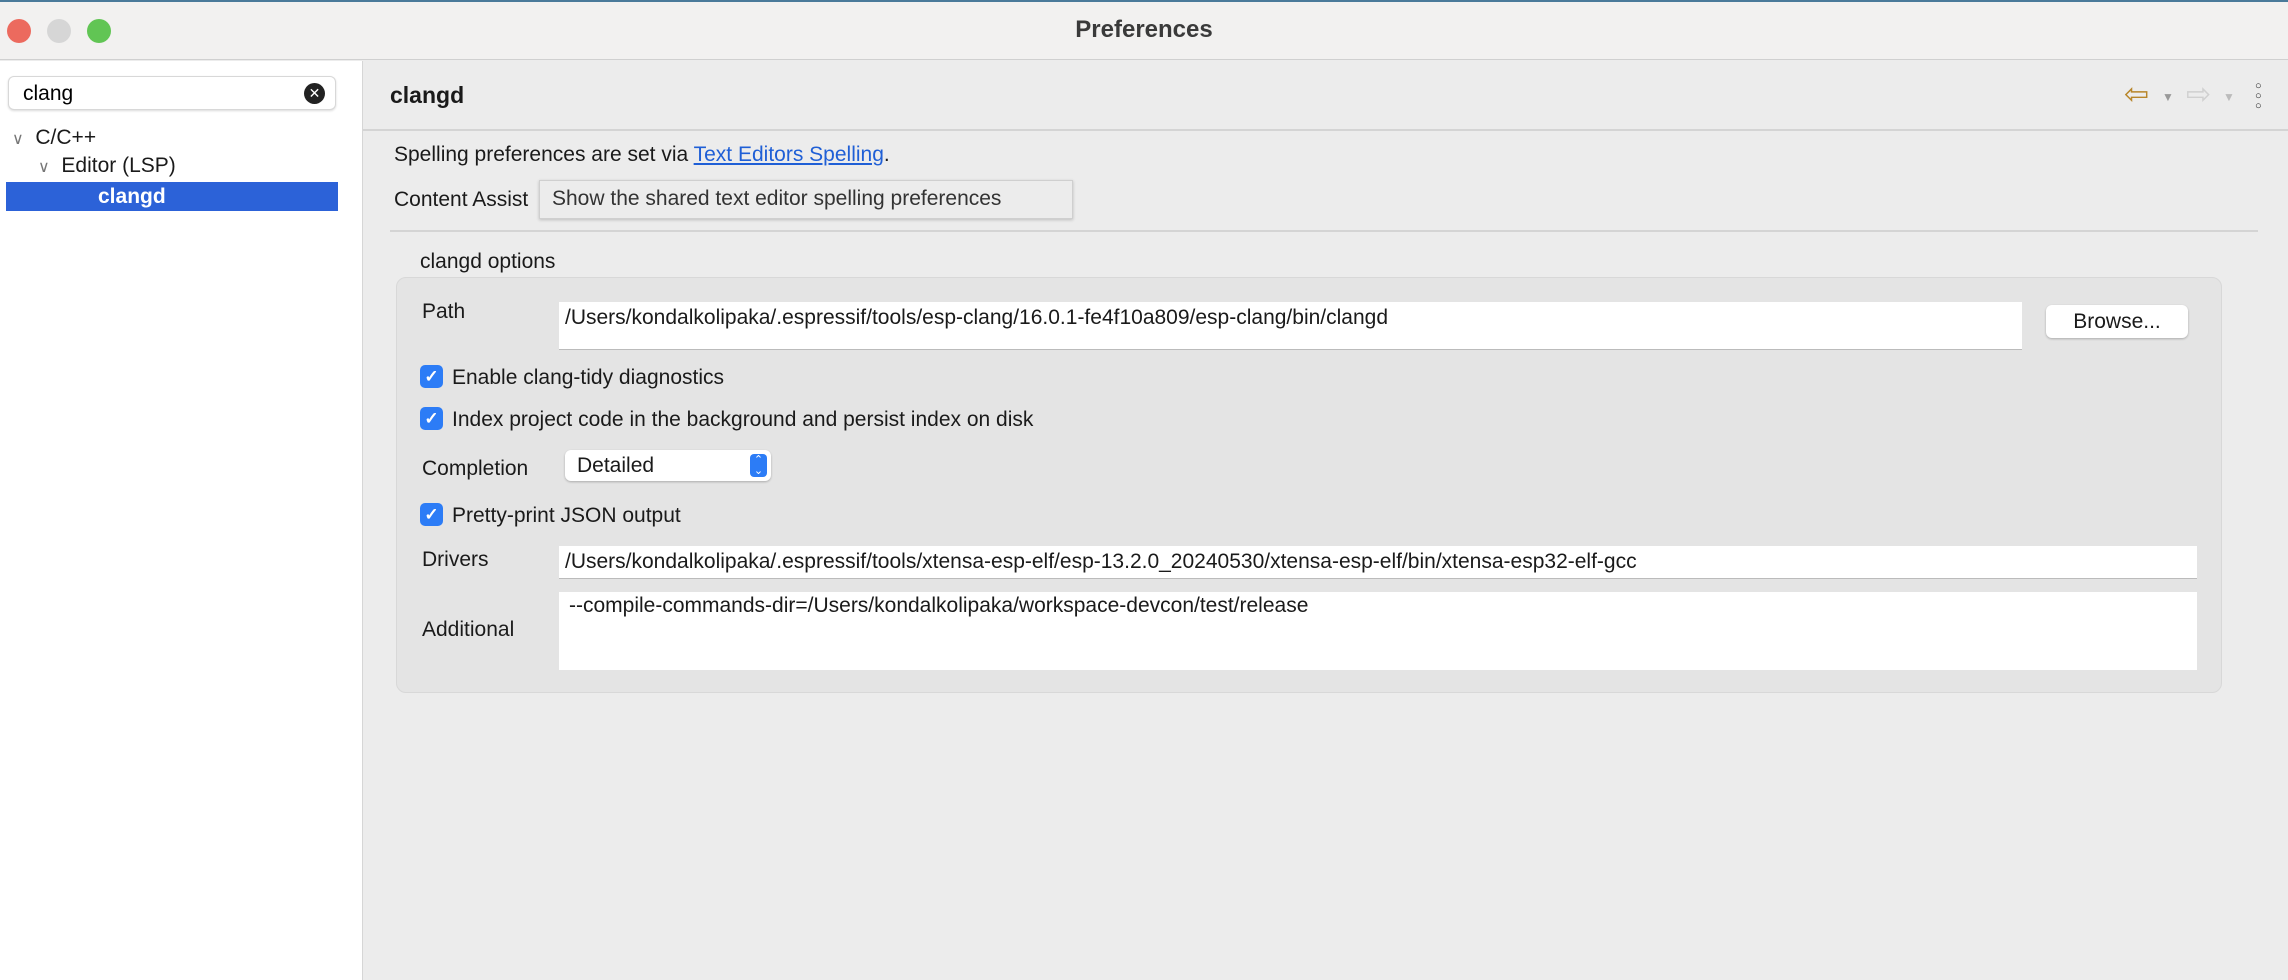 This screenshot has width=2288, height=980. What do you see at coordinates (1325, 130) in the screenshot?
I see `header-divider` at bounding box center [1325, 130].